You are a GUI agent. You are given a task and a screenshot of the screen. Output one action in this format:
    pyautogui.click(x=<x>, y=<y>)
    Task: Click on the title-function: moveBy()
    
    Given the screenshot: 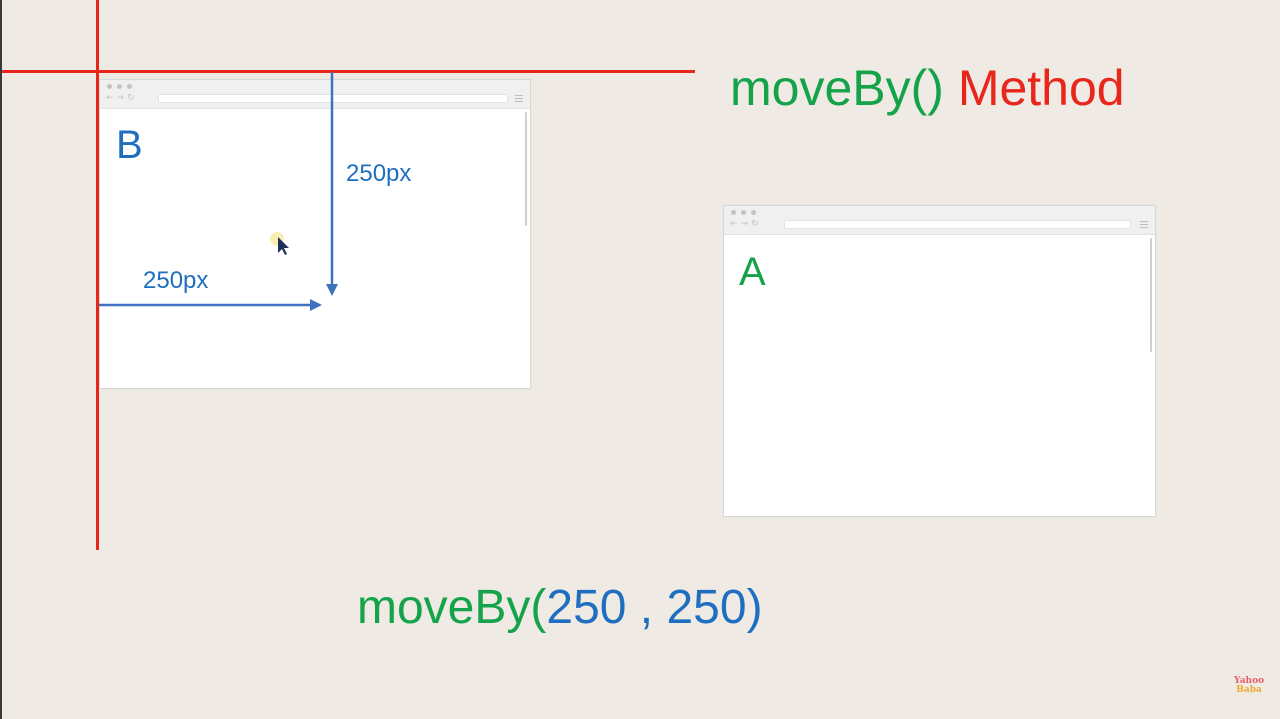 What is the action you would take?
    pyautogui.click(x=837, y=88)
    